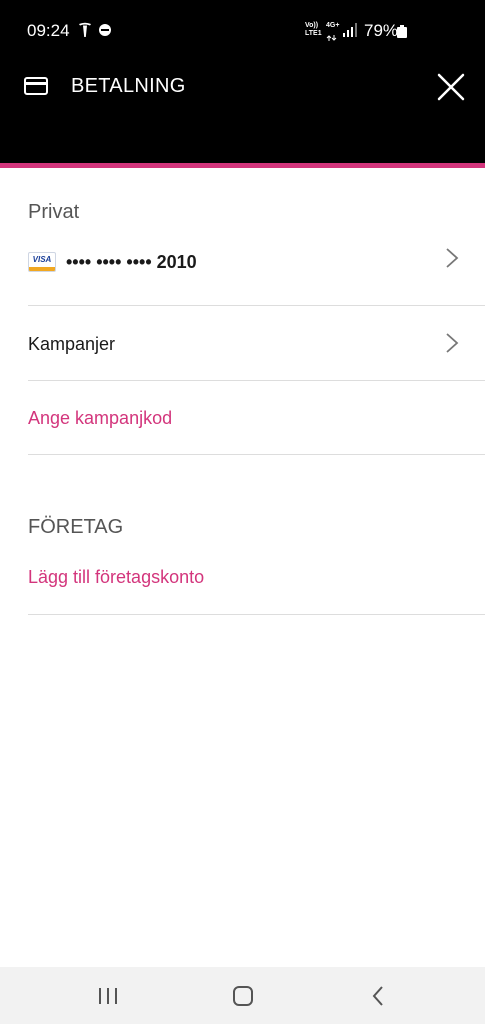 The width and height of the screenshot is (485, 1024). What do you see at coordinates (256, 273) in the screenshot?
I see `payment-card-row: VISA •••• •••• •••• 2010` at bounding box center [256, 273].